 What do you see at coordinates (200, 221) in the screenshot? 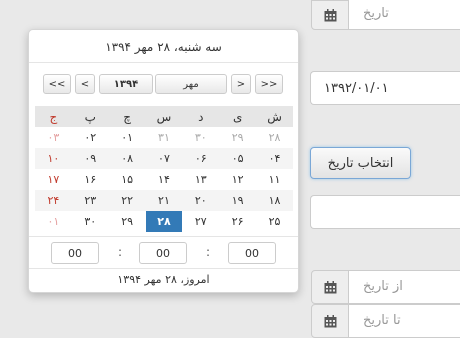
I see `day-cell: ۲۷` at bounding box center [200, 221].